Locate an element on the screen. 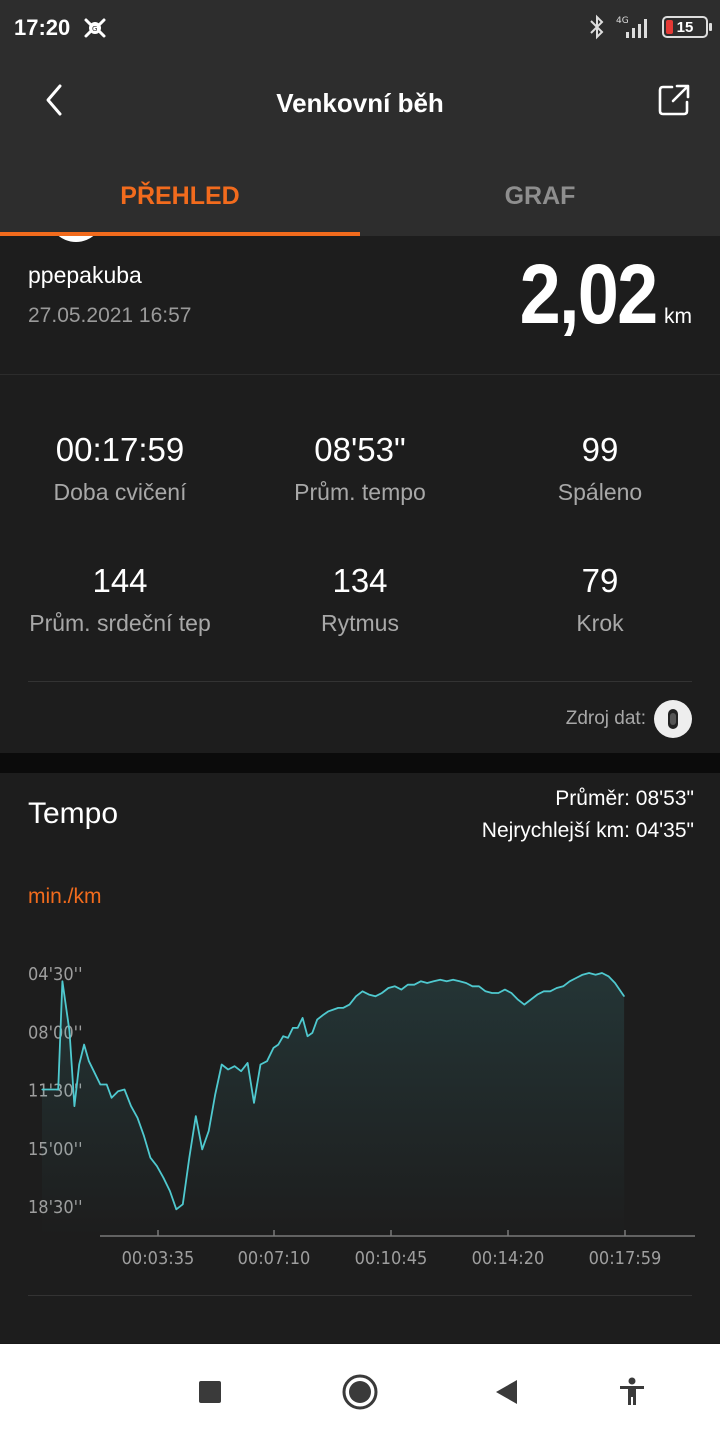 The width and height of the screenshot is (720, 1440). tab-bar: PŘEHLED GRAF is located at coordinates (360, 196).